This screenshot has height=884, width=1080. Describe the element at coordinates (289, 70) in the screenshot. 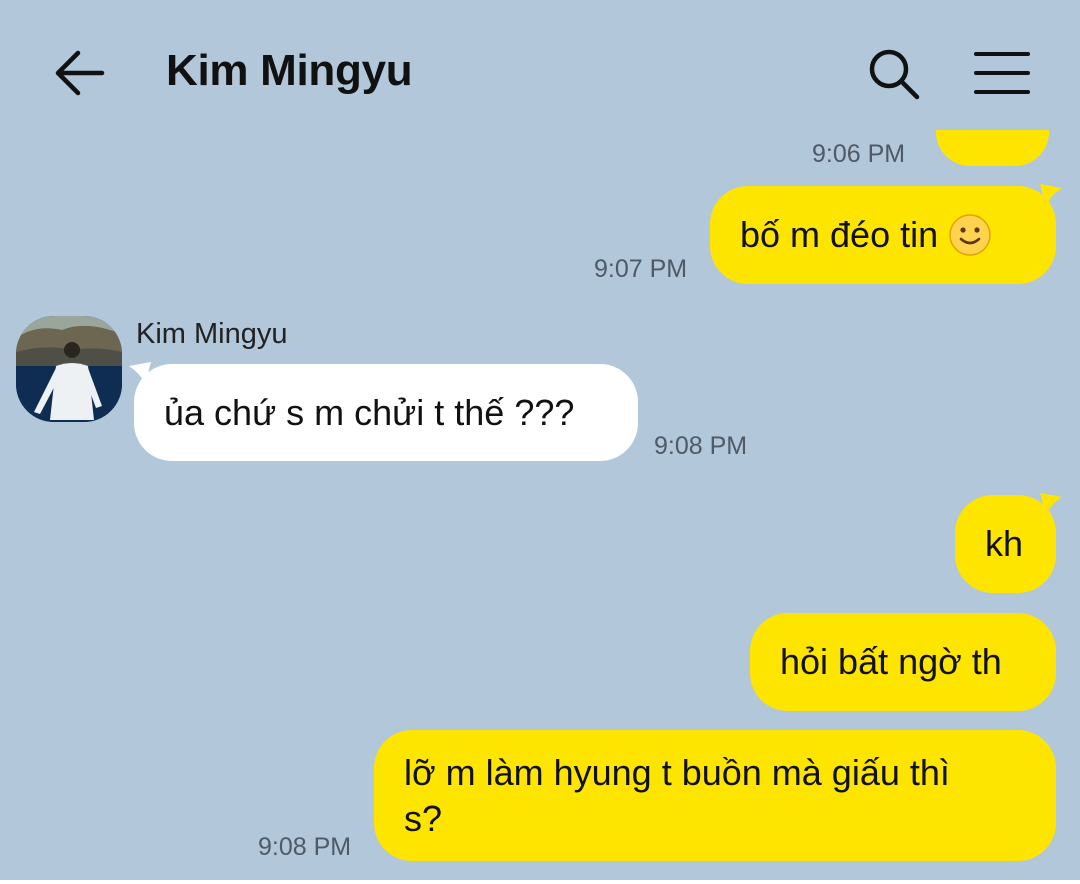

I see `chat-title: Kim Mingyu` at that location.